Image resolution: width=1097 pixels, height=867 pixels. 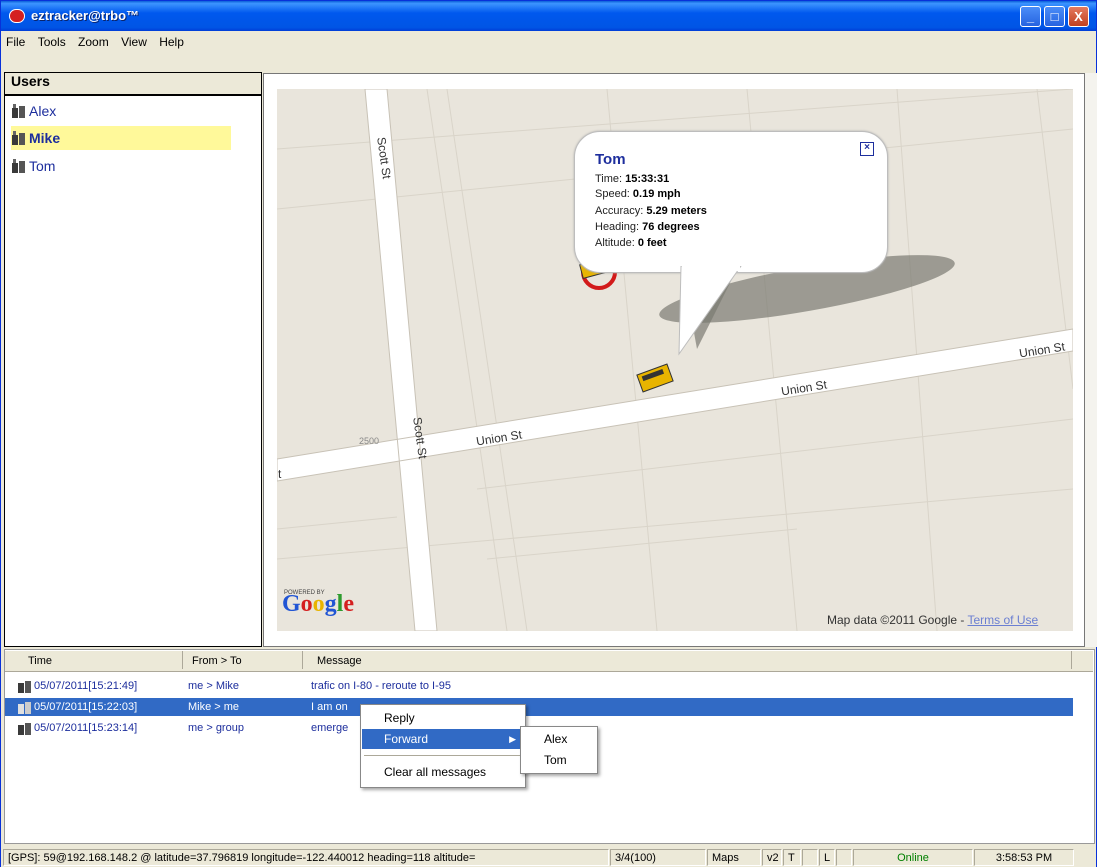 What do you see at coordinates (658, 857) in the screenshot?
I see `status-count: 3/4(100)` at bounding box center [658, 857].